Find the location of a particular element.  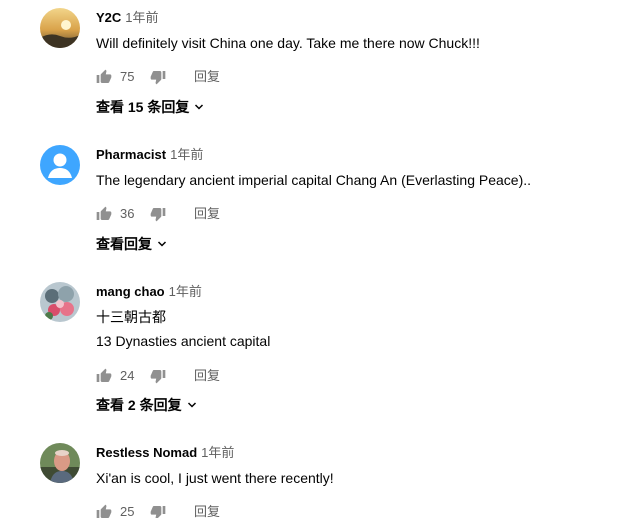

view-replies-button: 查看 15 条回复 is located at coordinates (150, 107).